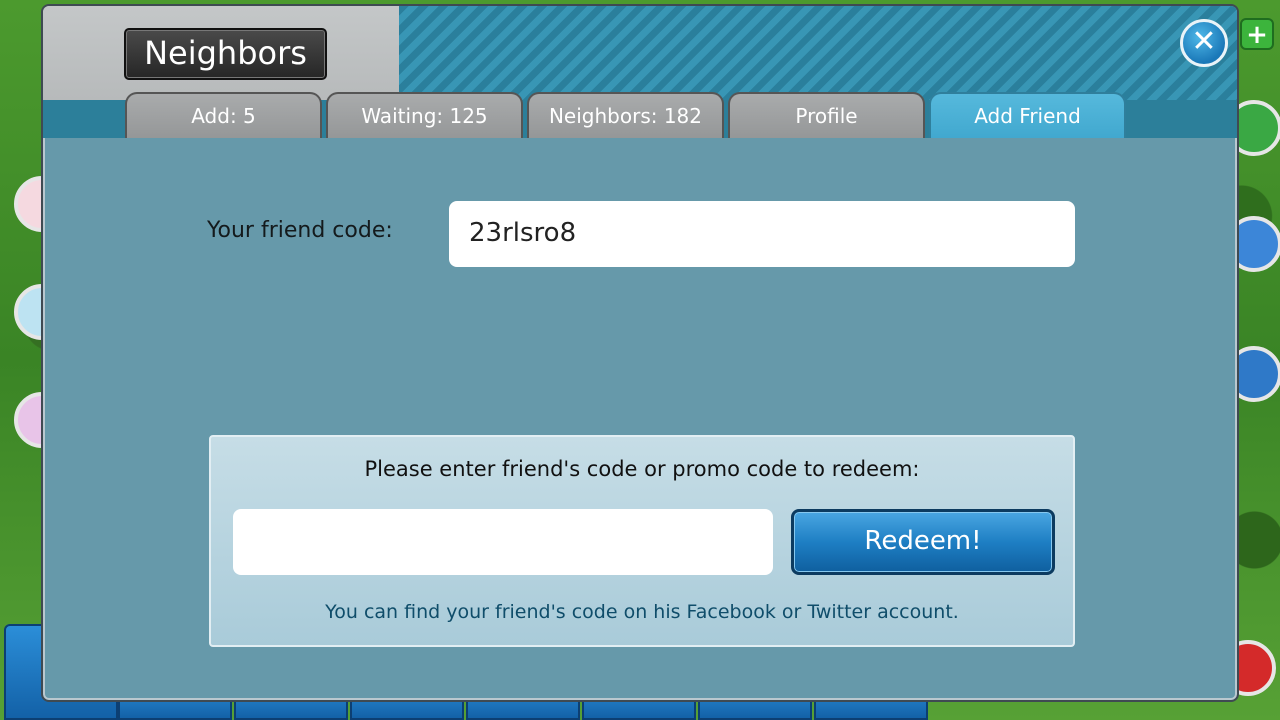  What do you see at coordinates (424, 115) in the screenshot?
I see `tab-waiting: Waiting: 125` at bounding box center [424, 115].